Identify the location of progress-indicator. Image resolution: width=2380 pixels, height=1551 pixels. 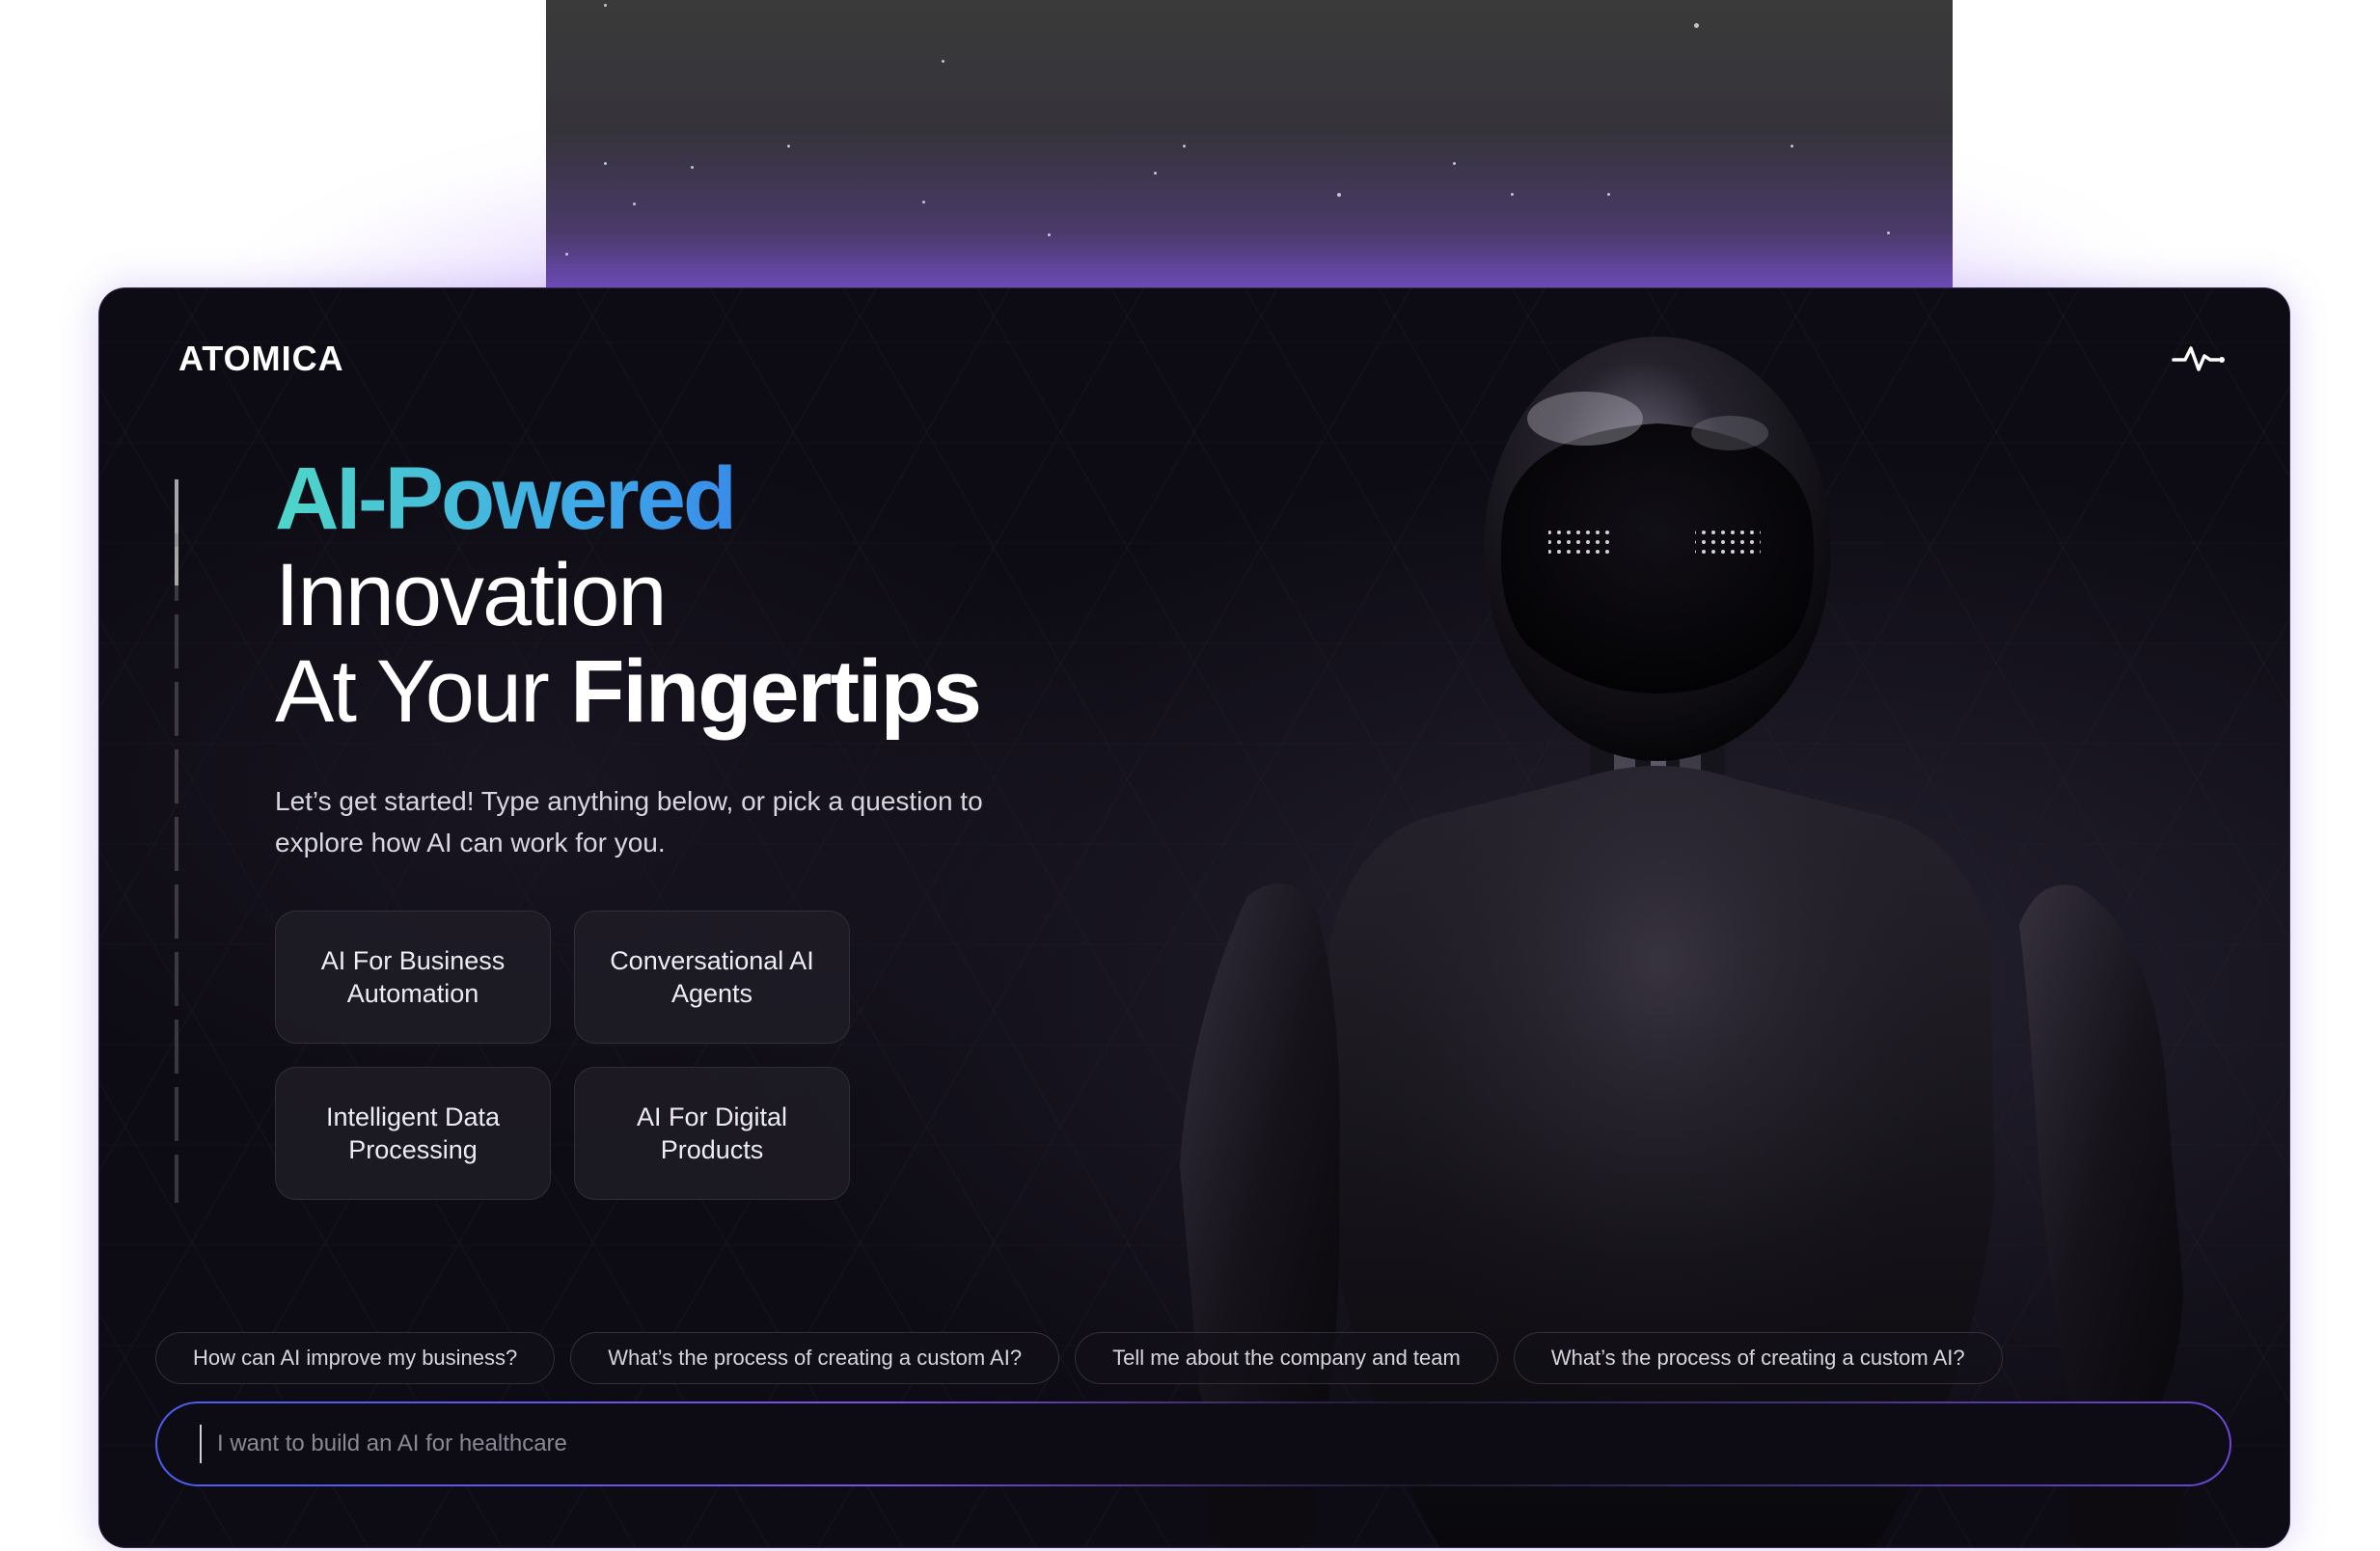
(176, 841).